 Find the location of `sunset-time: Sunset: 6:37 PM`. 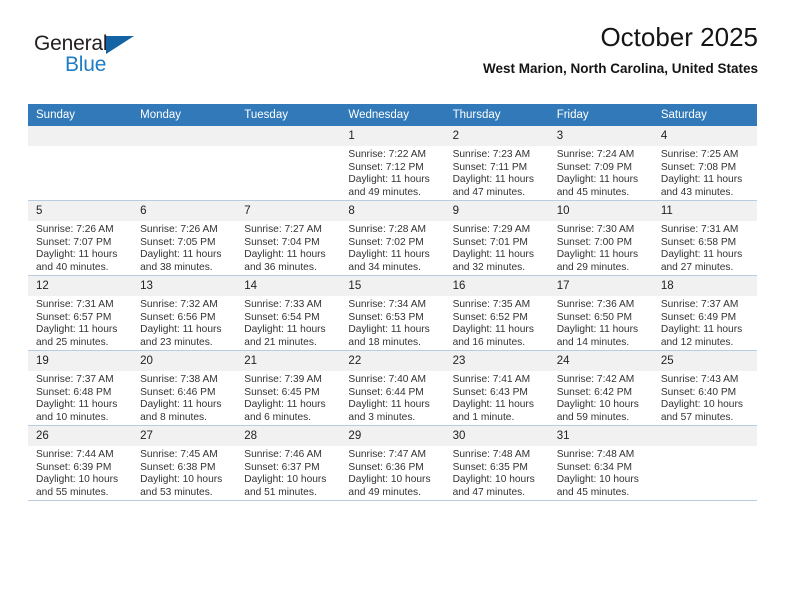

sunset-time: Sunset: 6:37 PM is located at coordinates (282, 467).